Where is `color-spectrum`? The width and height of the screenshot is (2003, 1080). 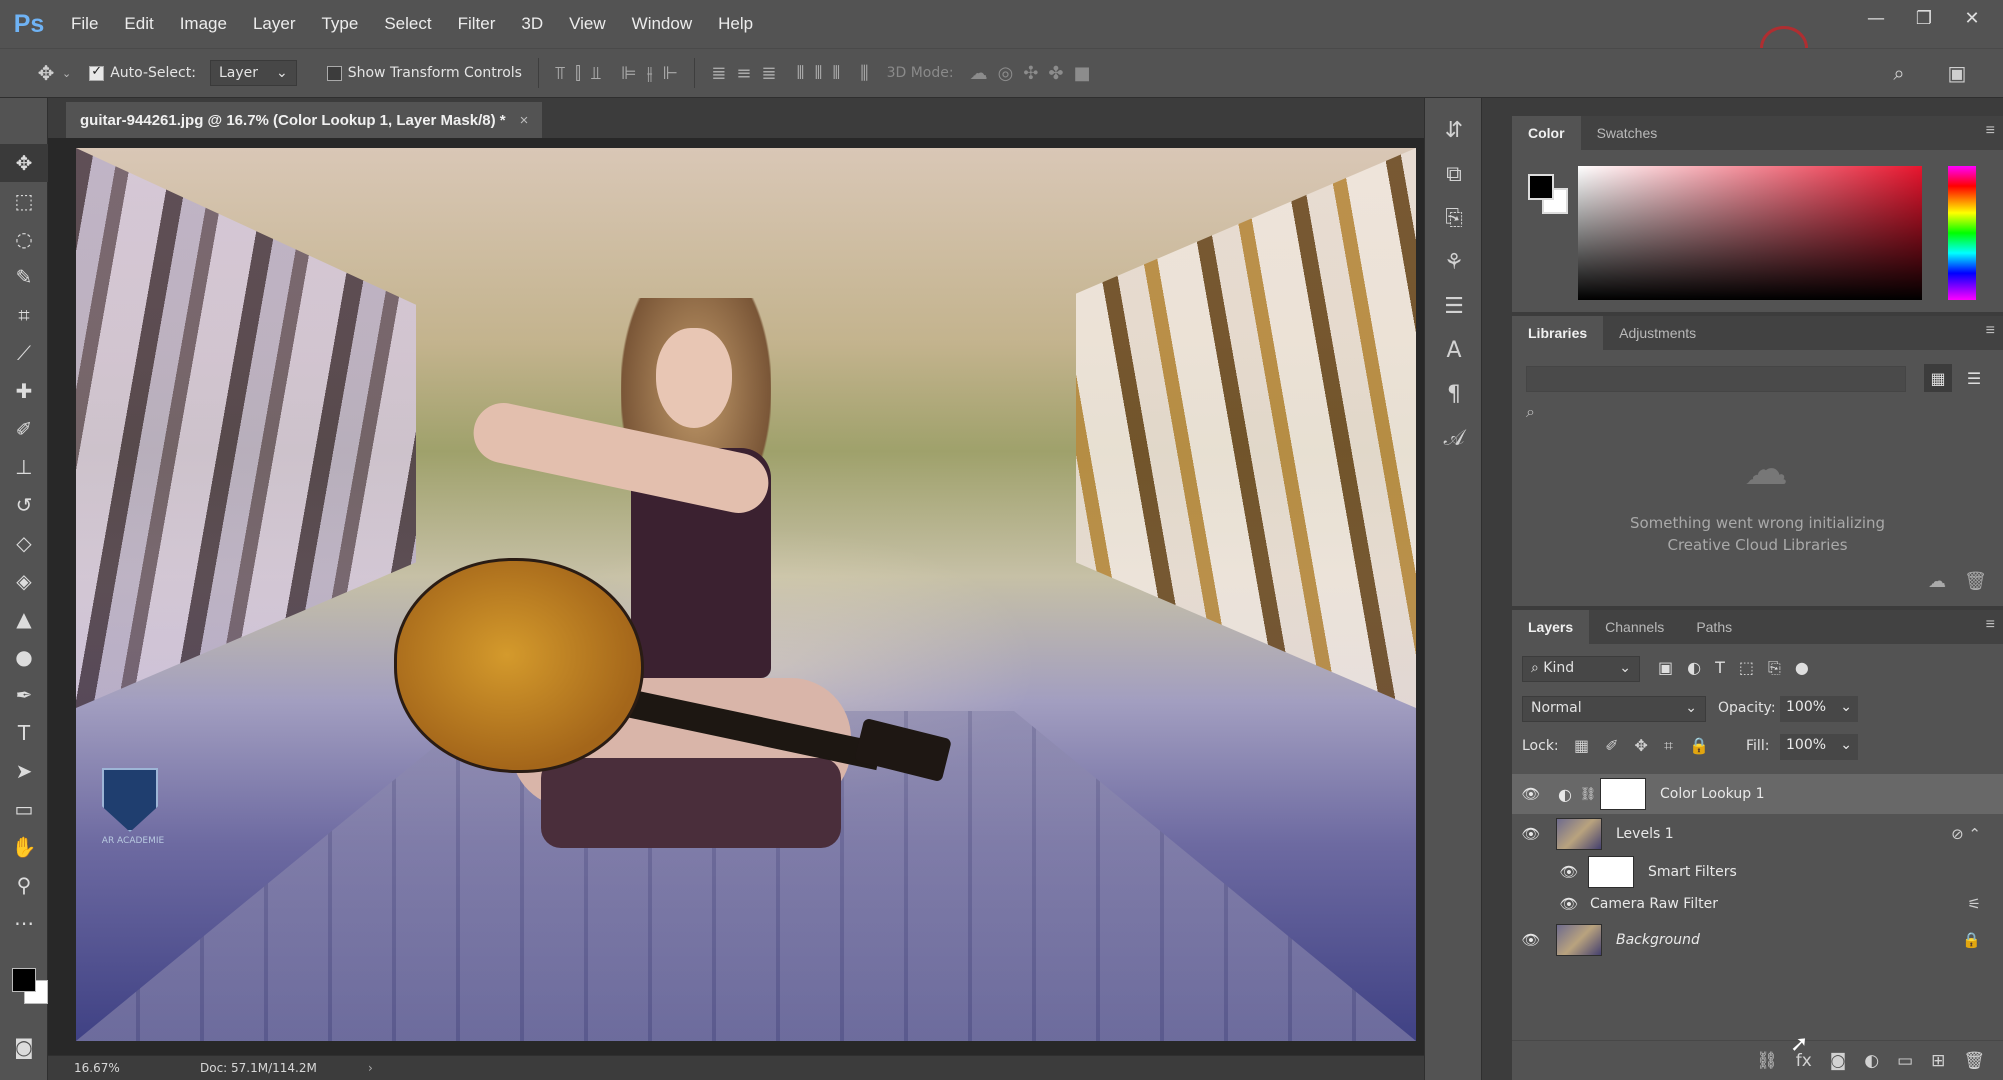 color-spectrum is located at coordinates (1750, 233).